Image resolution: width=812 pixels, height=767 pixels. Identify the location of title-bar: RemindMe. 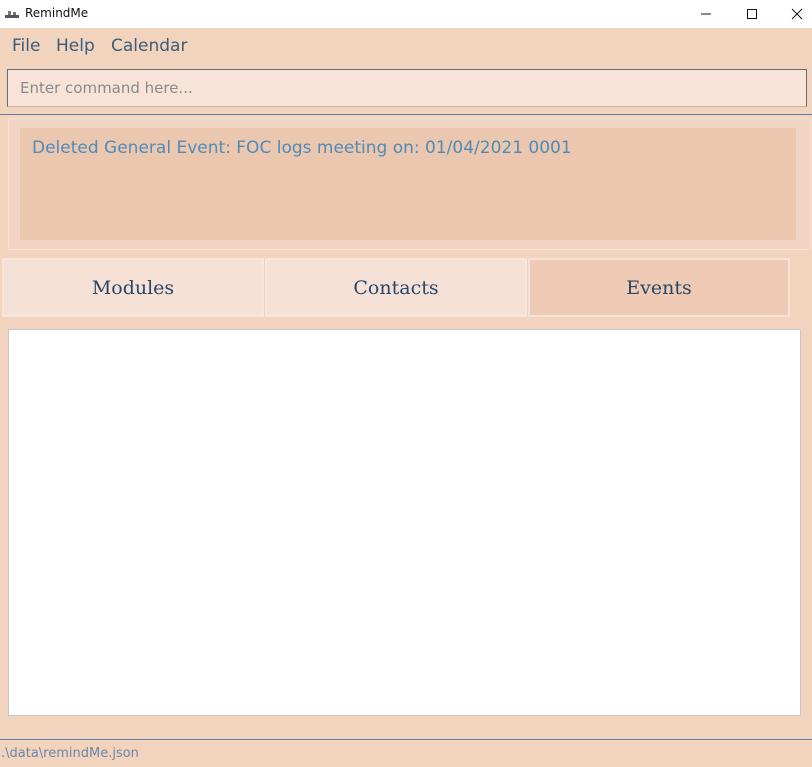
(406, 14).